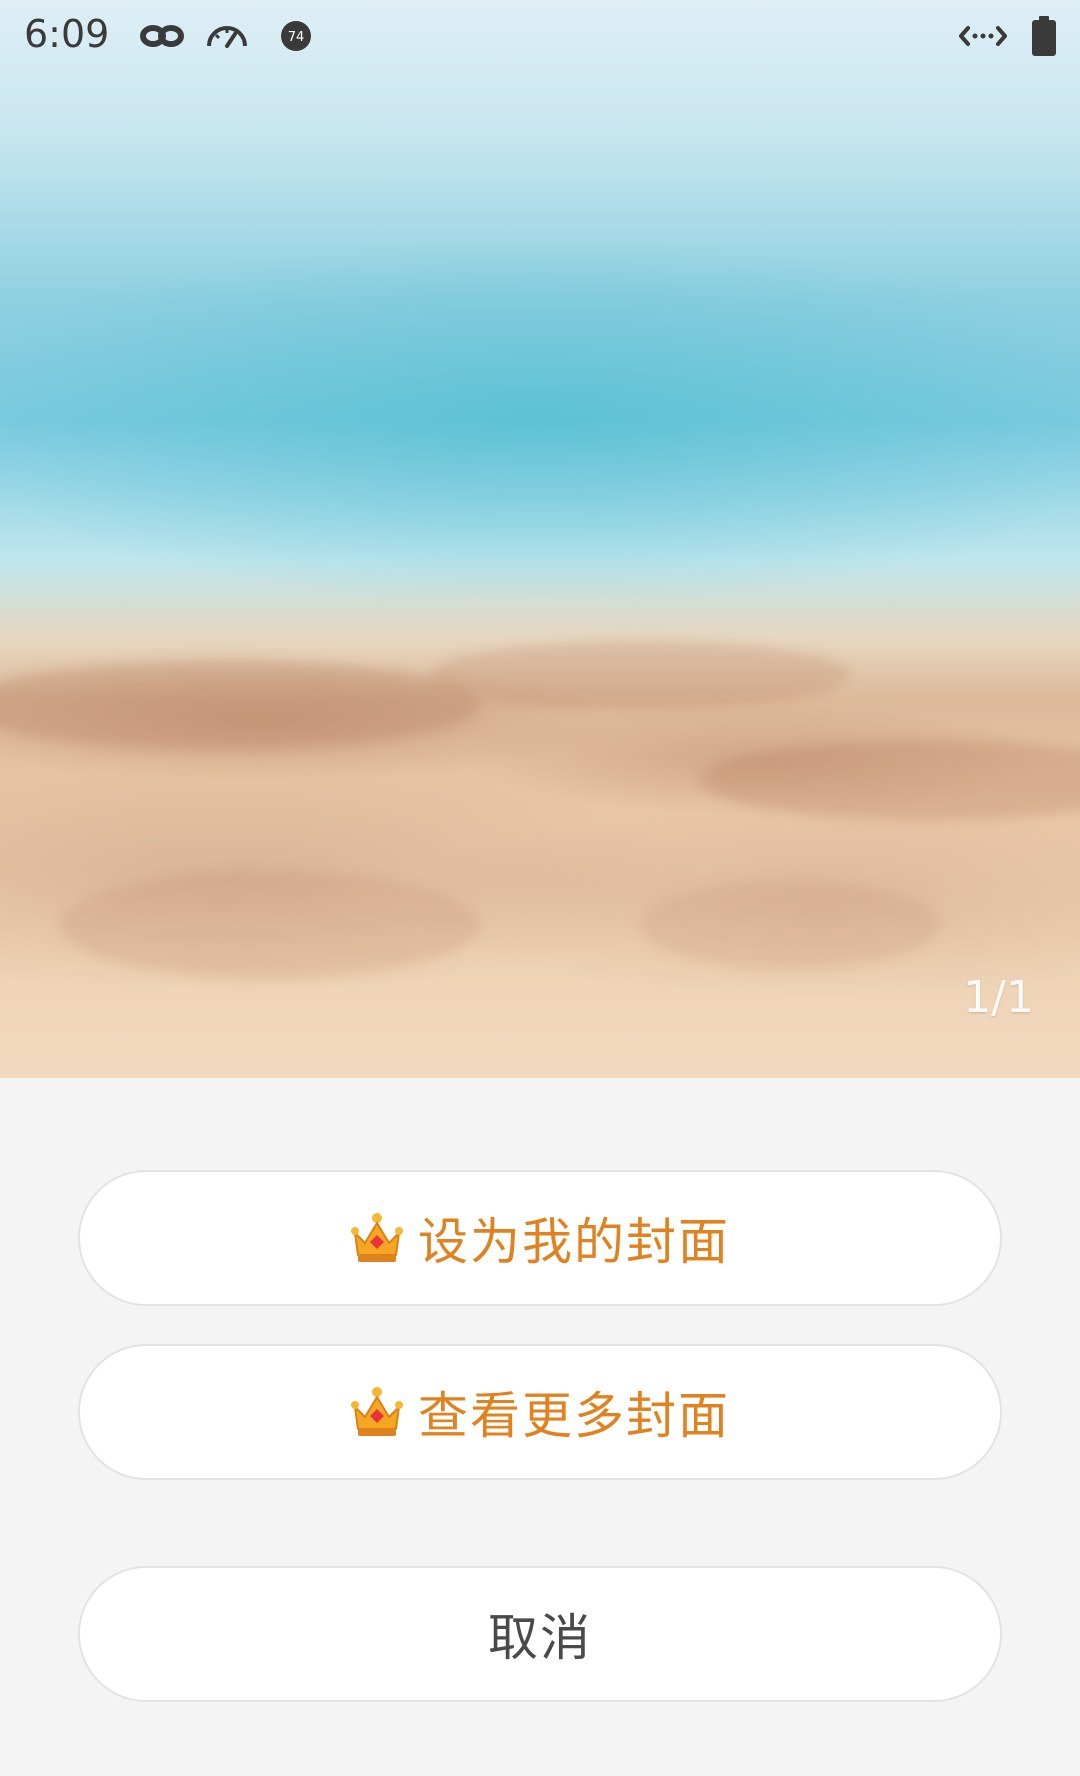 Image resolution: width=1080 pixels, height=1776 pixels. I want to click on status-time: 6:09, so click(67, 34).